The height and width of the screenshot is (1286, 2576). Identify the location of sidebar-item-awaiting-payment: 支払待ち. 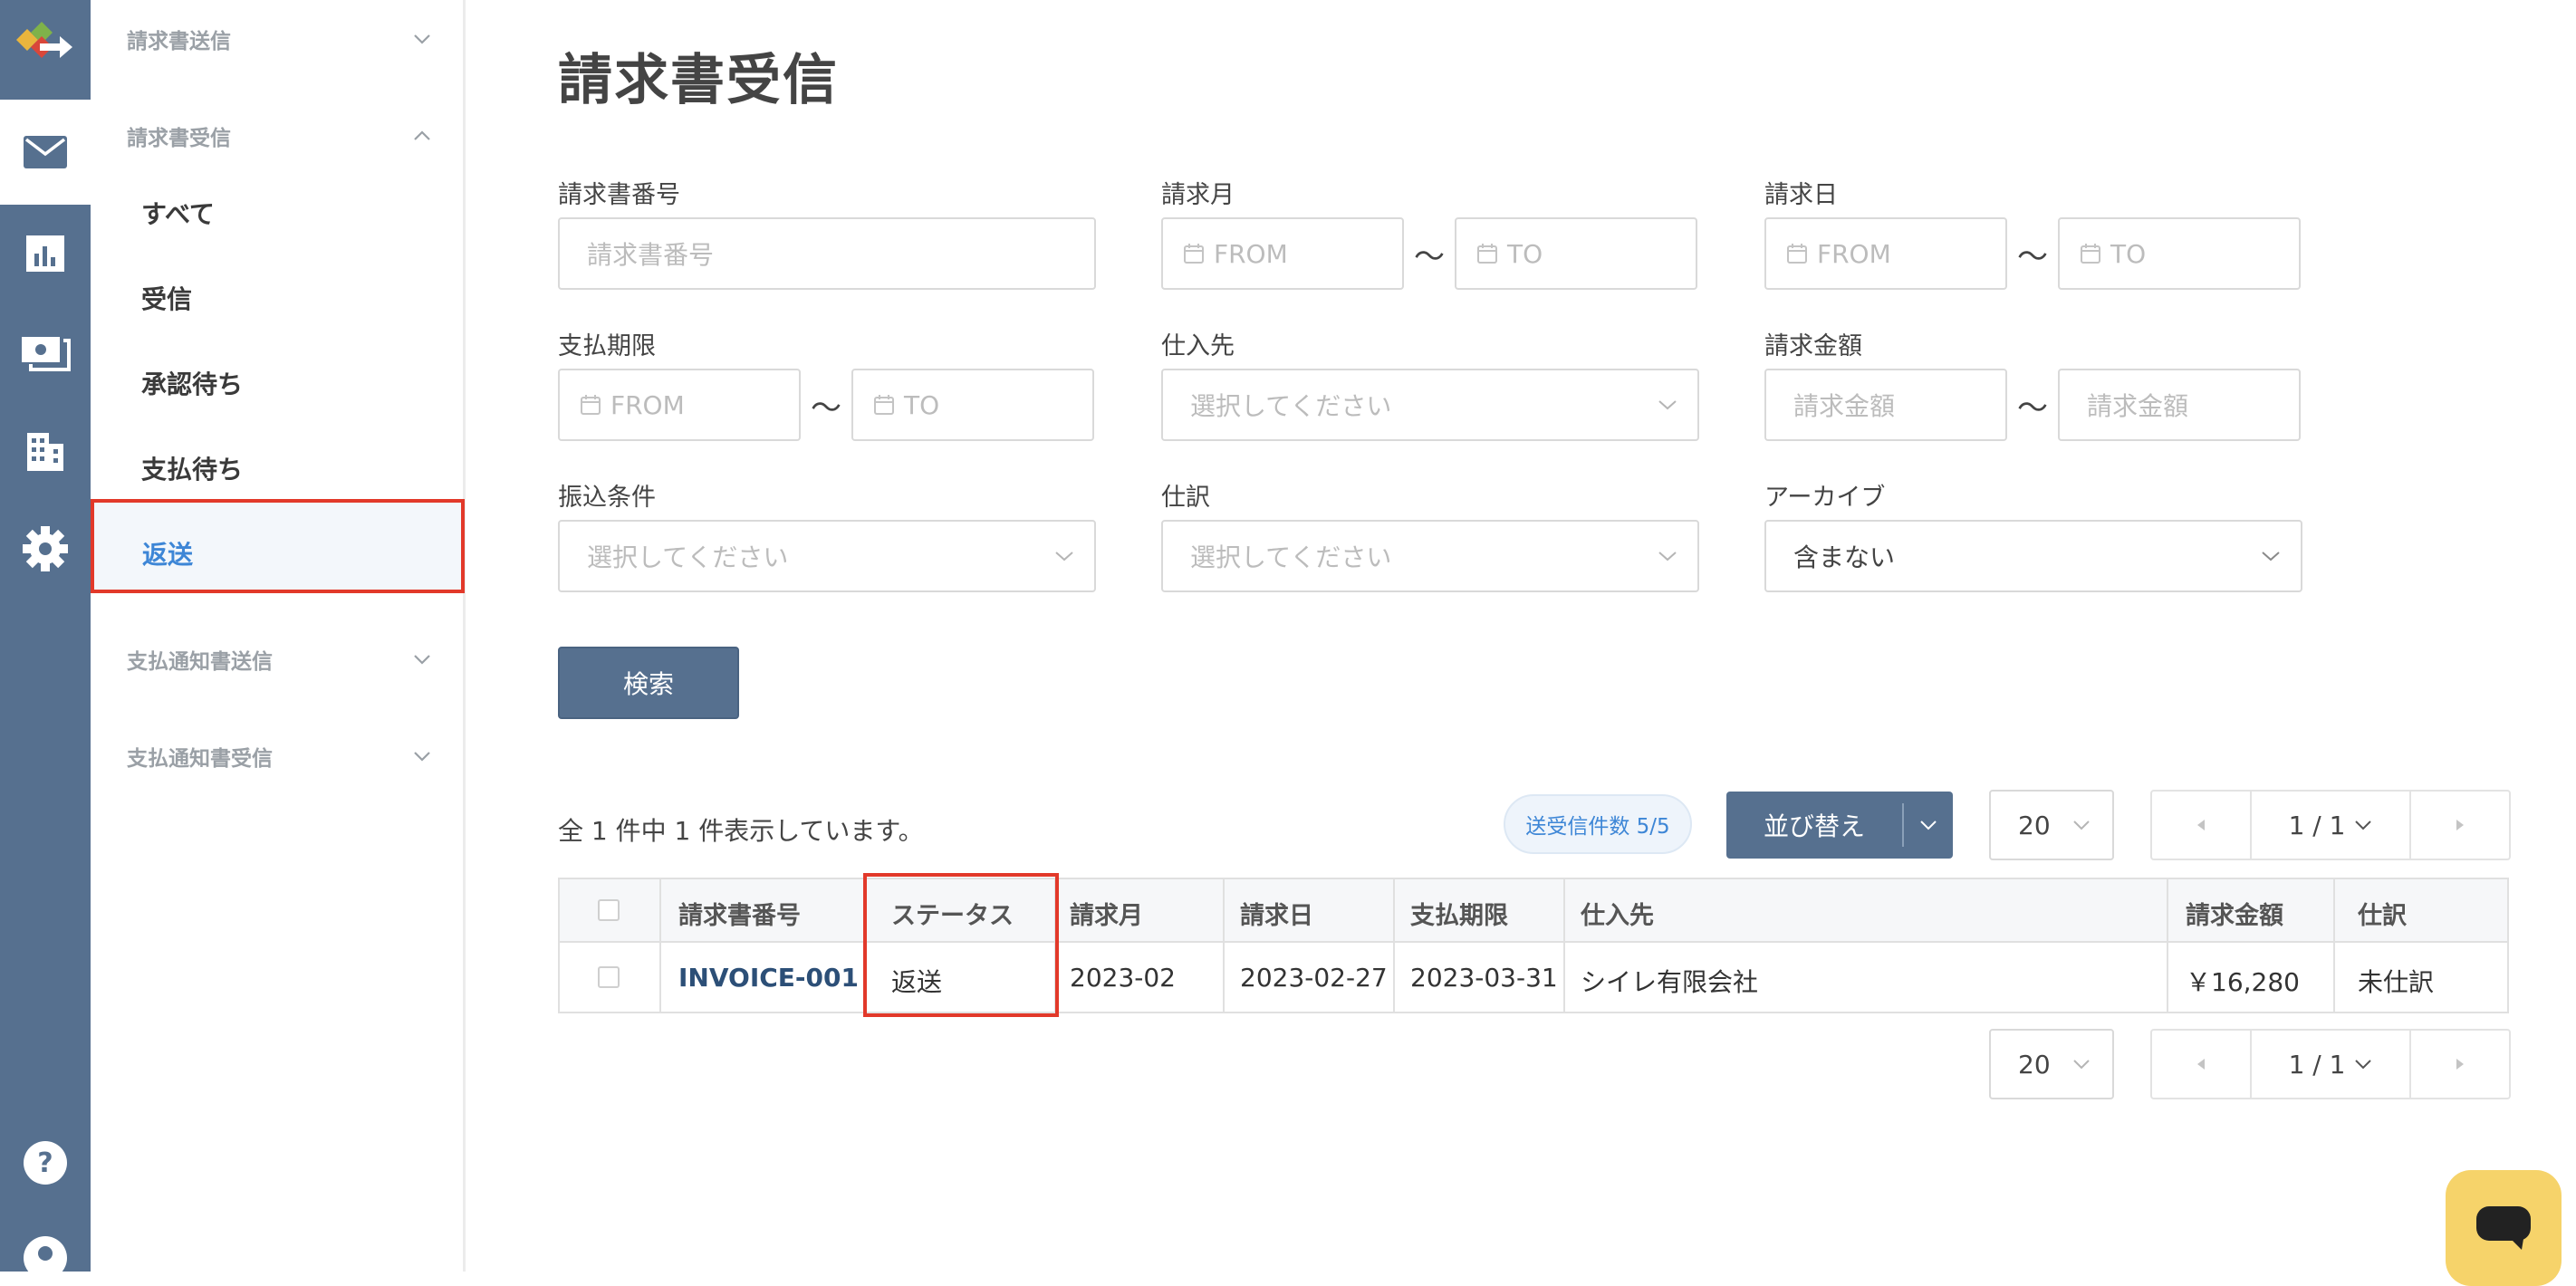
(192, 468).